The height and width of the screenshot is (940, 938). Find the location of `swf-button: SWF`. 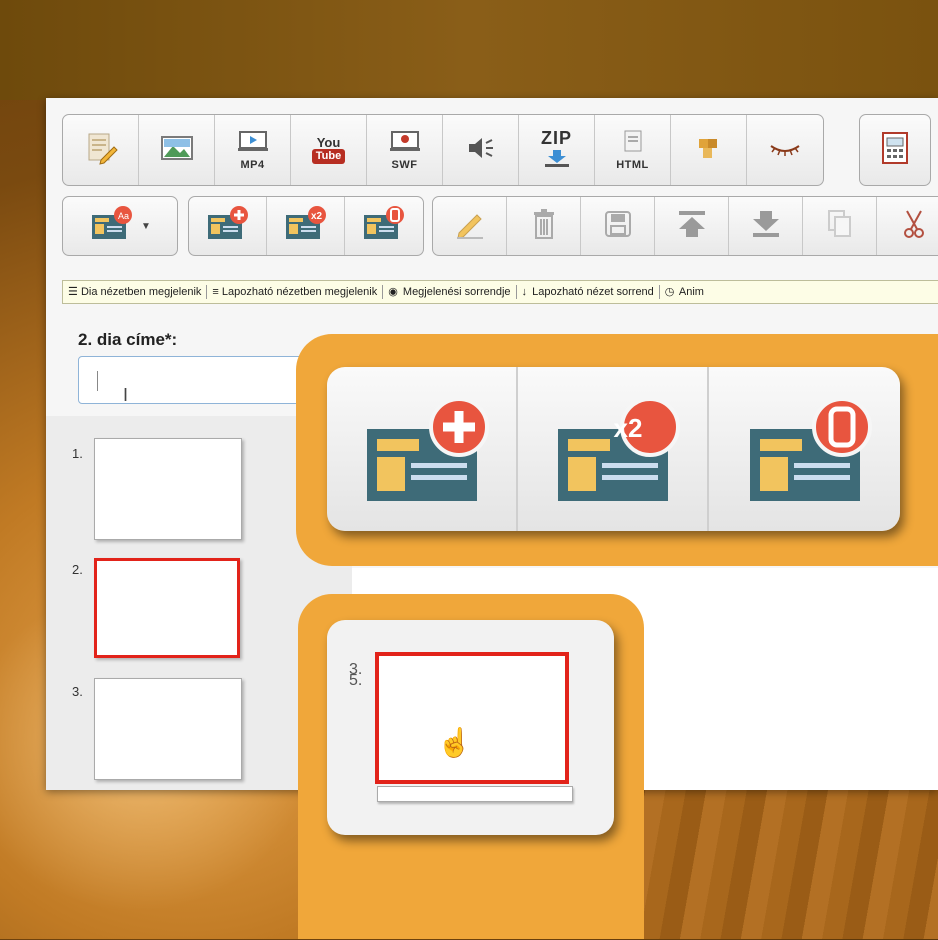

swf-button: SWF is located at coordinates (405, 150).